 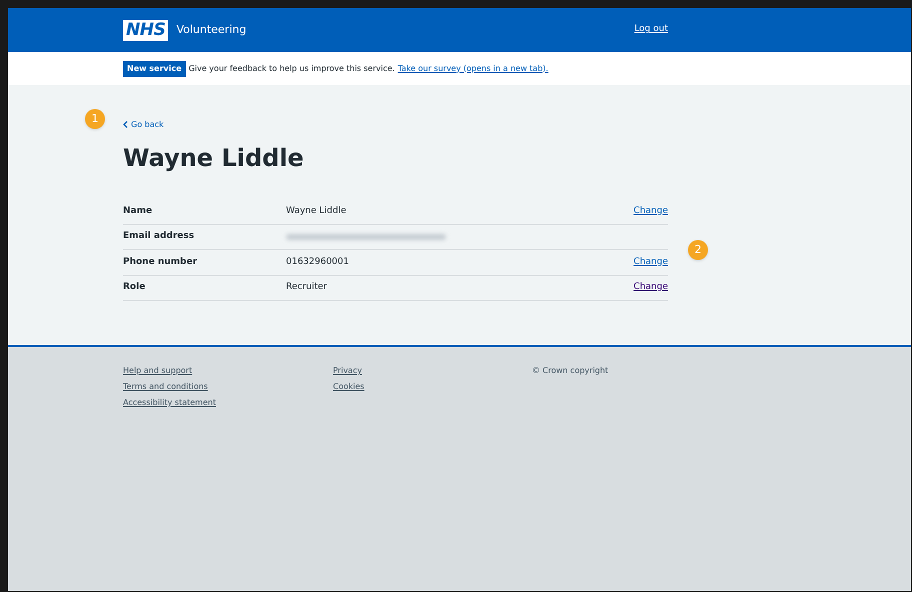 I want to click on footer-link: Help and support, so click(x=157, y=371).